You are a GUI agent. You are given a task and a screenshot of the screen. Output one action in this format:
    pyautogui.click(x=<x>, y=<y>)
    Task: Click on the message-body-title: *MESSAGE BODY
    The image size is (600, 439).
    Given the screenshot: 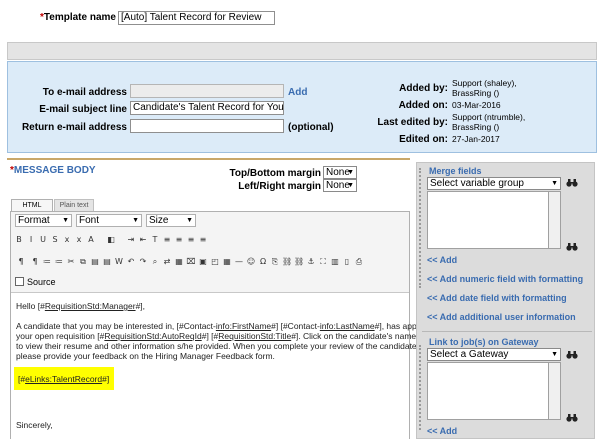 What is the action you would take?
    pyautogui.click(x=53, y=170)
    